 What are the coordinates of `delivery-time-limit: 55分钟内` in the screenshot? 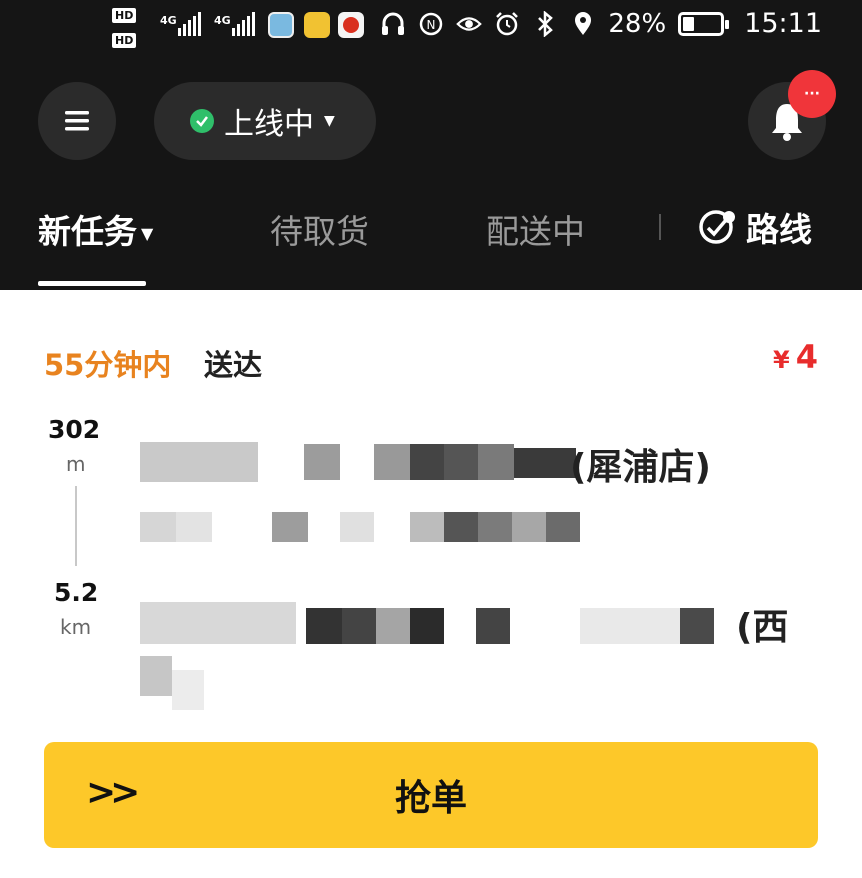 It's located at (108, 365).